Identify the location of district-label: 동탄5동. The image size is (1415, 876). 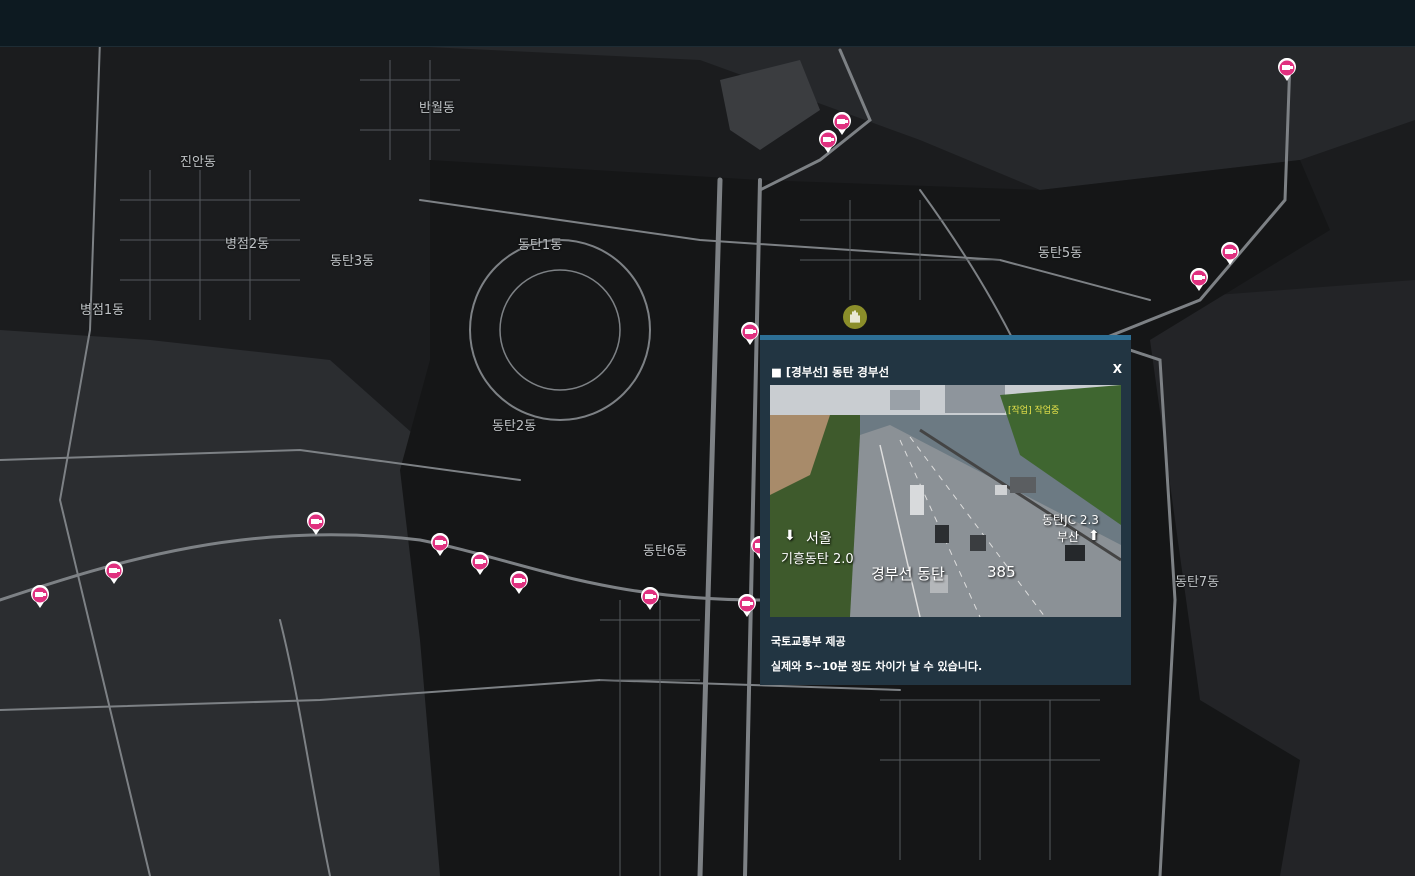
(1060, 253).